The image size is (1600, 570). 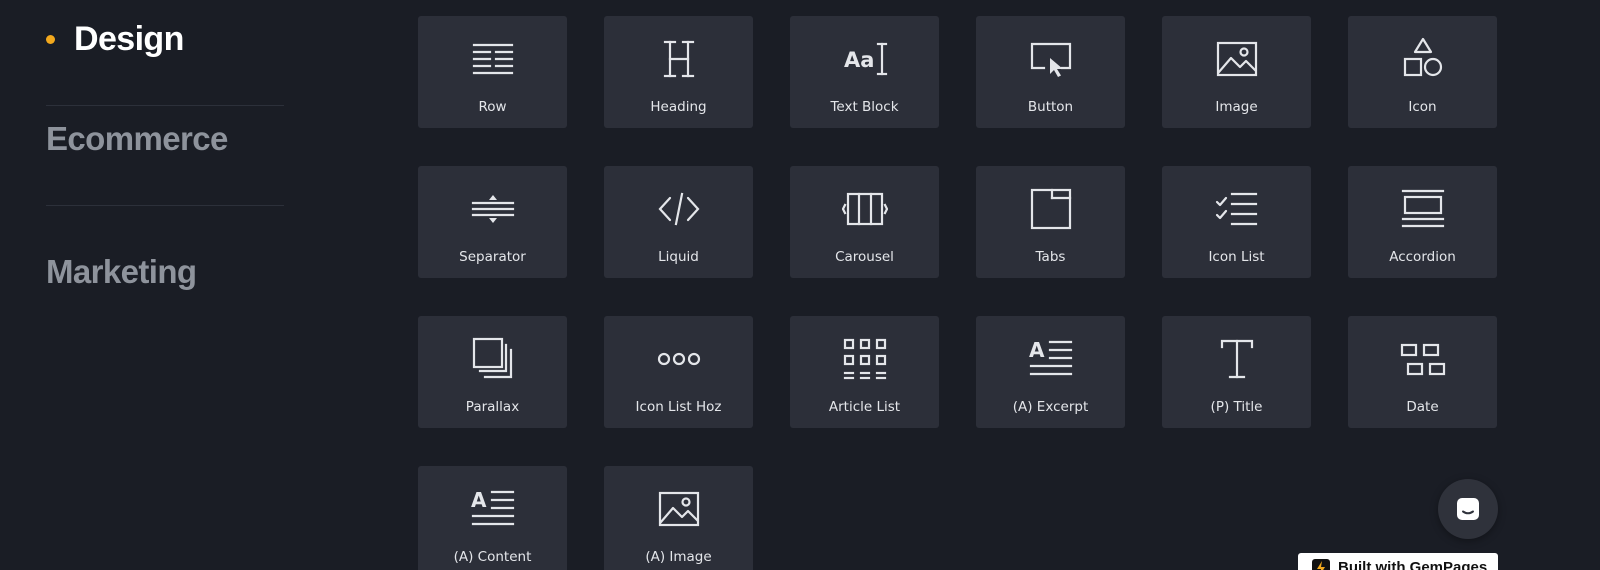 What do you see at coordinates (864, 209) in the screenshot?
I see `carousel-icon` at bounding box center [864, 209].